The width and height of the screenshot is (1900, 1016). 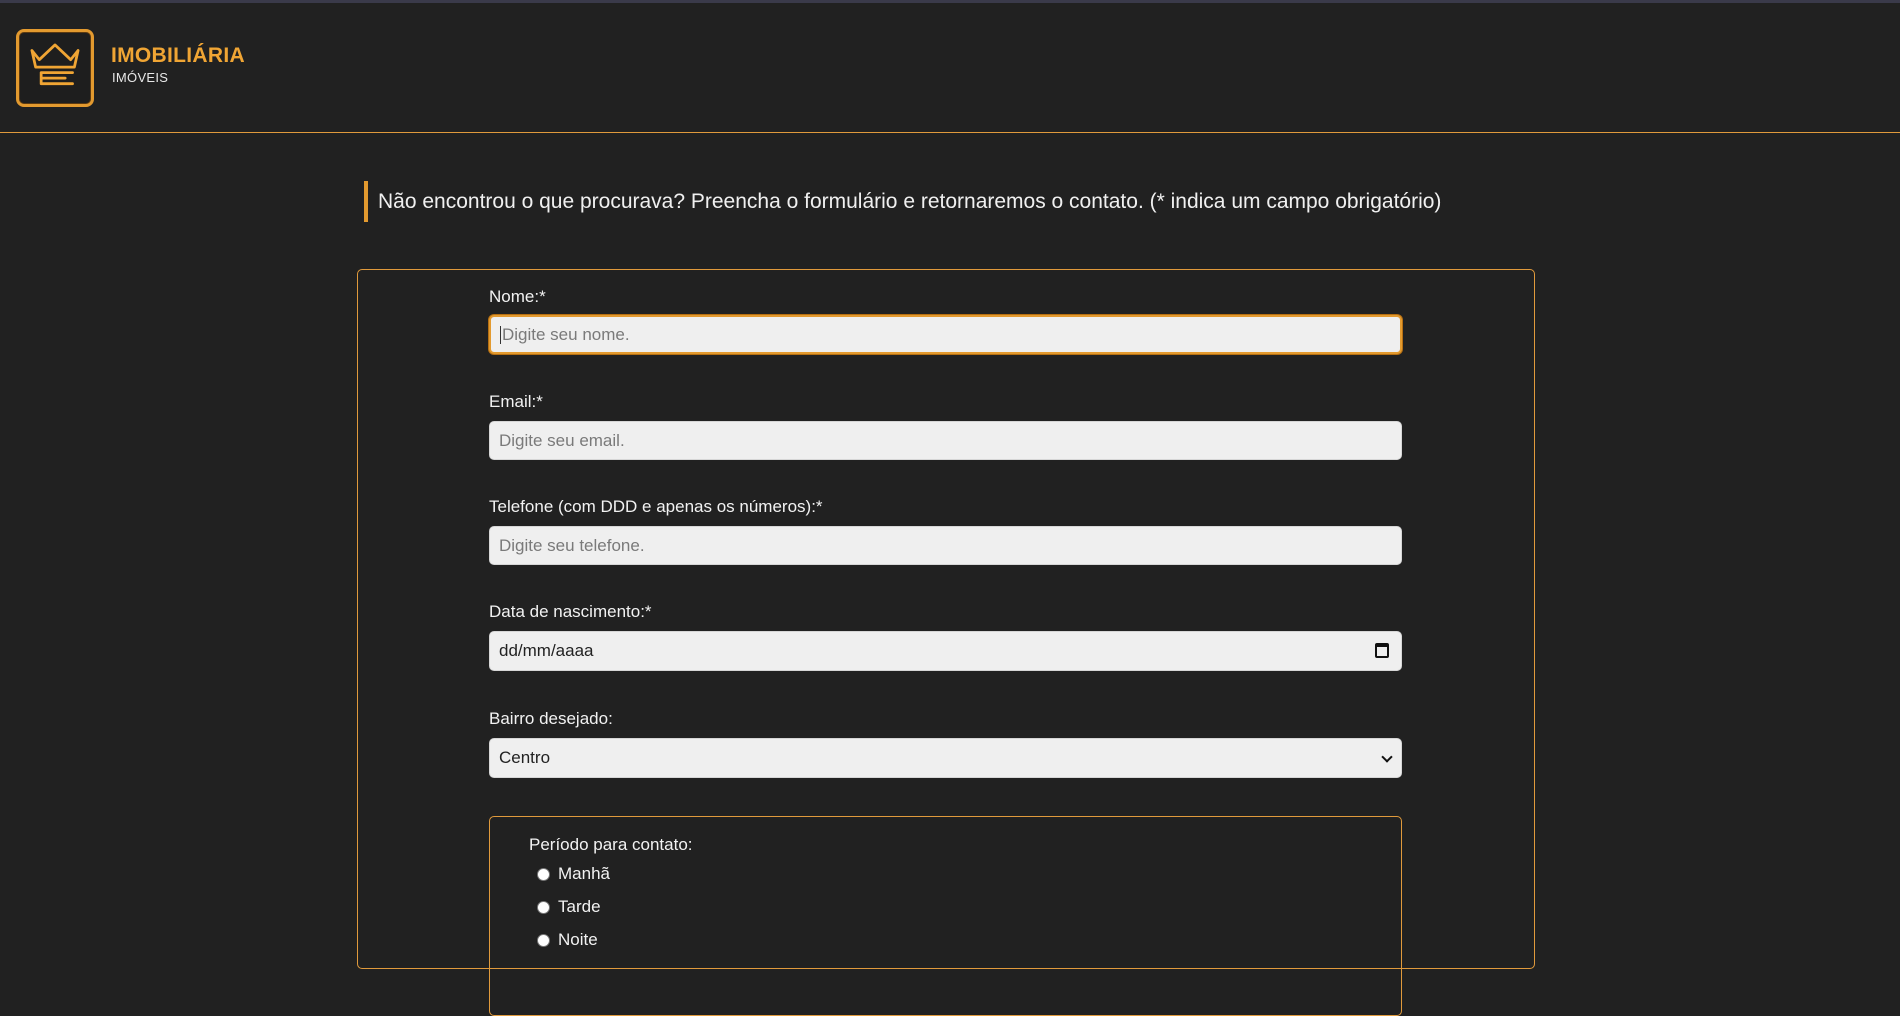 What do you see at coordinates (579, 906) in the screenshot?
I see `radio-label: Tarde` at bounding box center [579, 906].